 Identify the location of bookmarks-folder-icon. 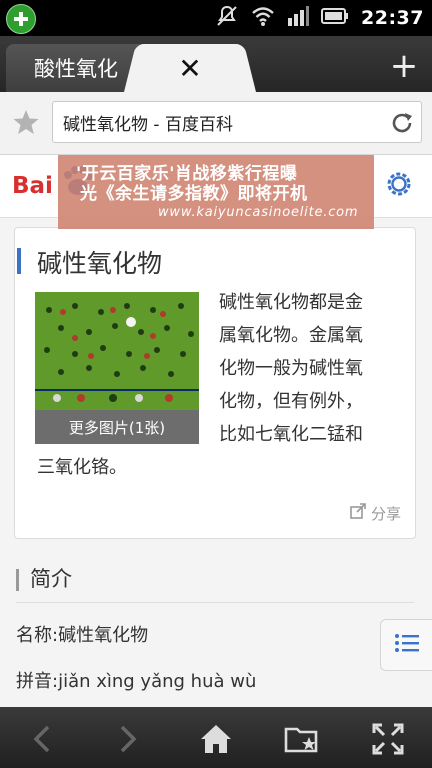
(302, 739).